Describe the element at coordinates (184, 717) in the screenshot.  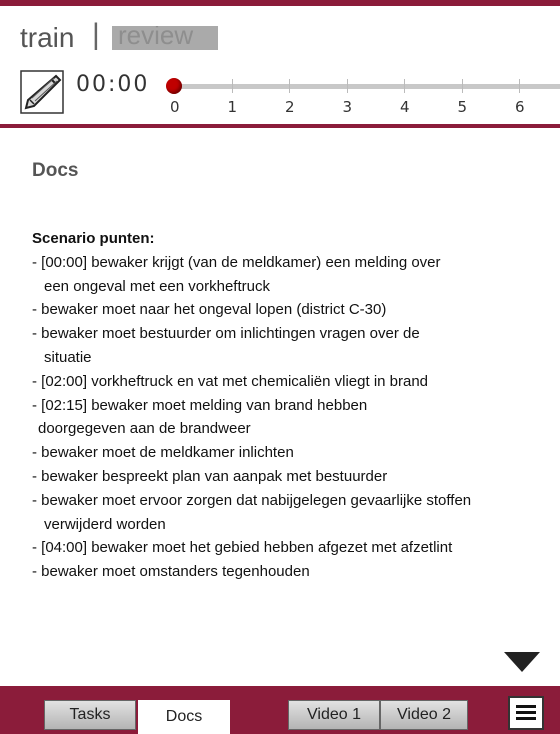
I see `tab-docs: Docs` at that location.